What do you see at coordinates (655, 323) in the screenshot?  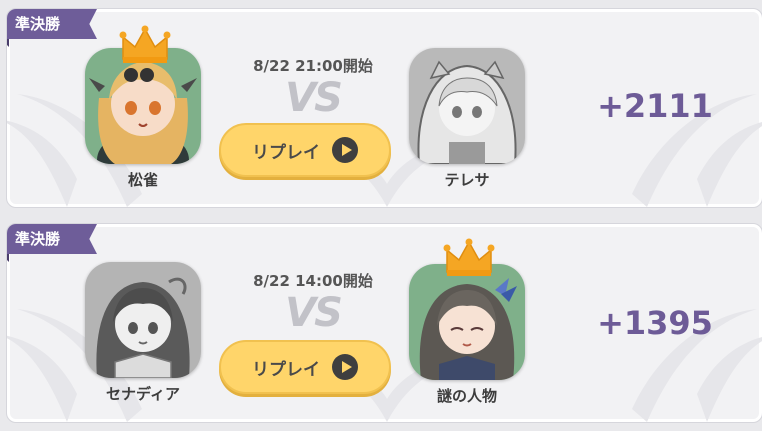 I see `score-delta: +1395` at bounding box center [655, 323].